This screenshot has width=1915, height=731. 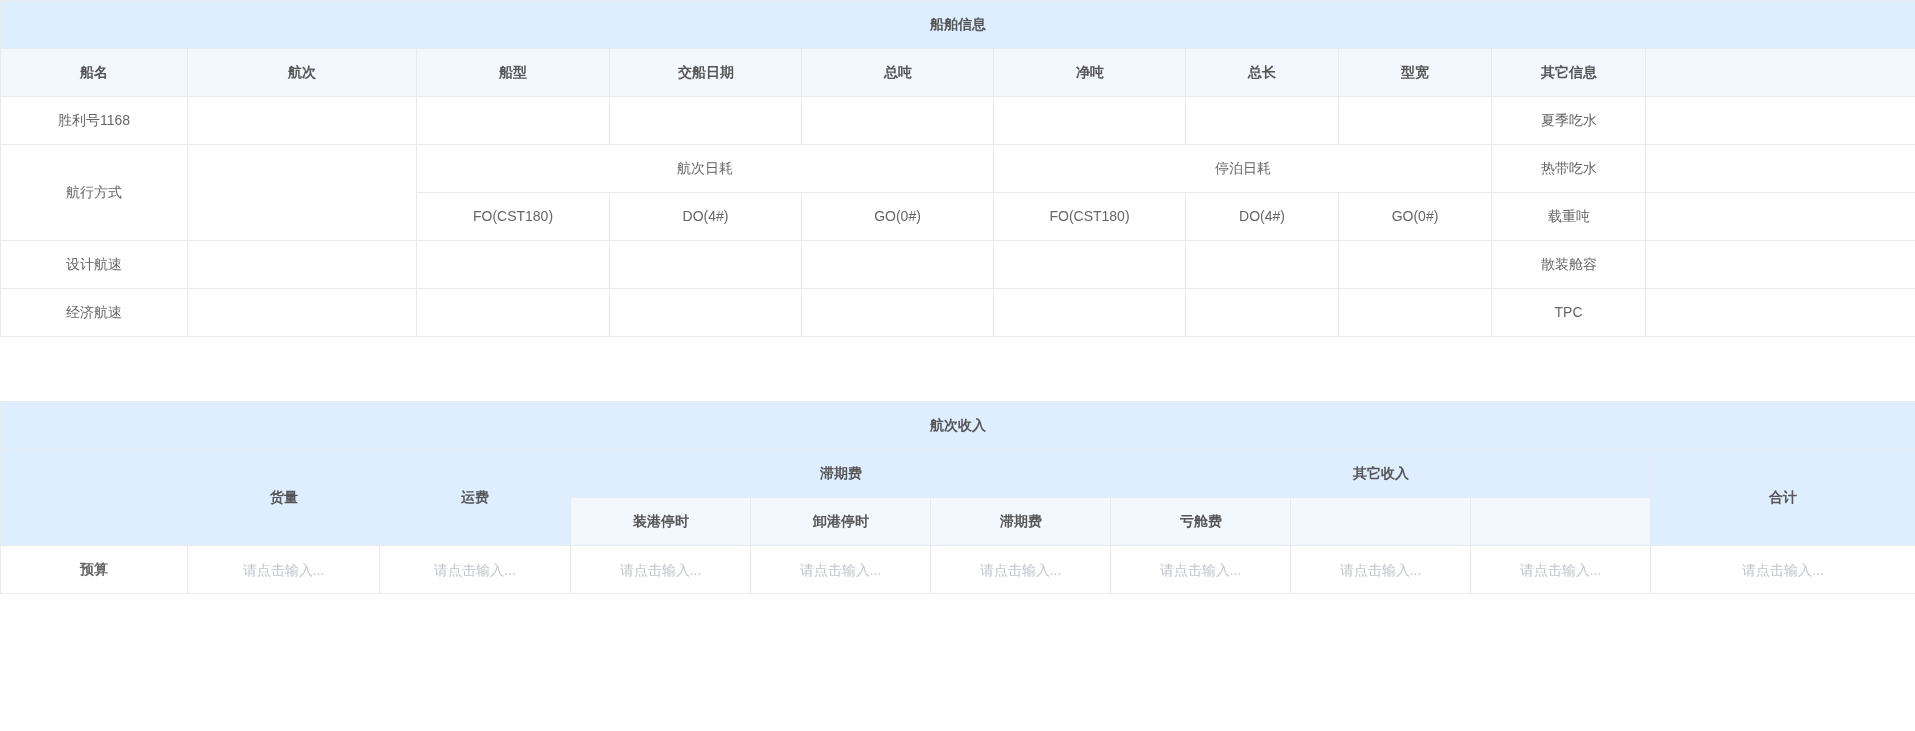 What do you see at coordinates (957, 24) in the screenshot?
I see `table-title: 船舶信息` at bounding box center [957, 24].